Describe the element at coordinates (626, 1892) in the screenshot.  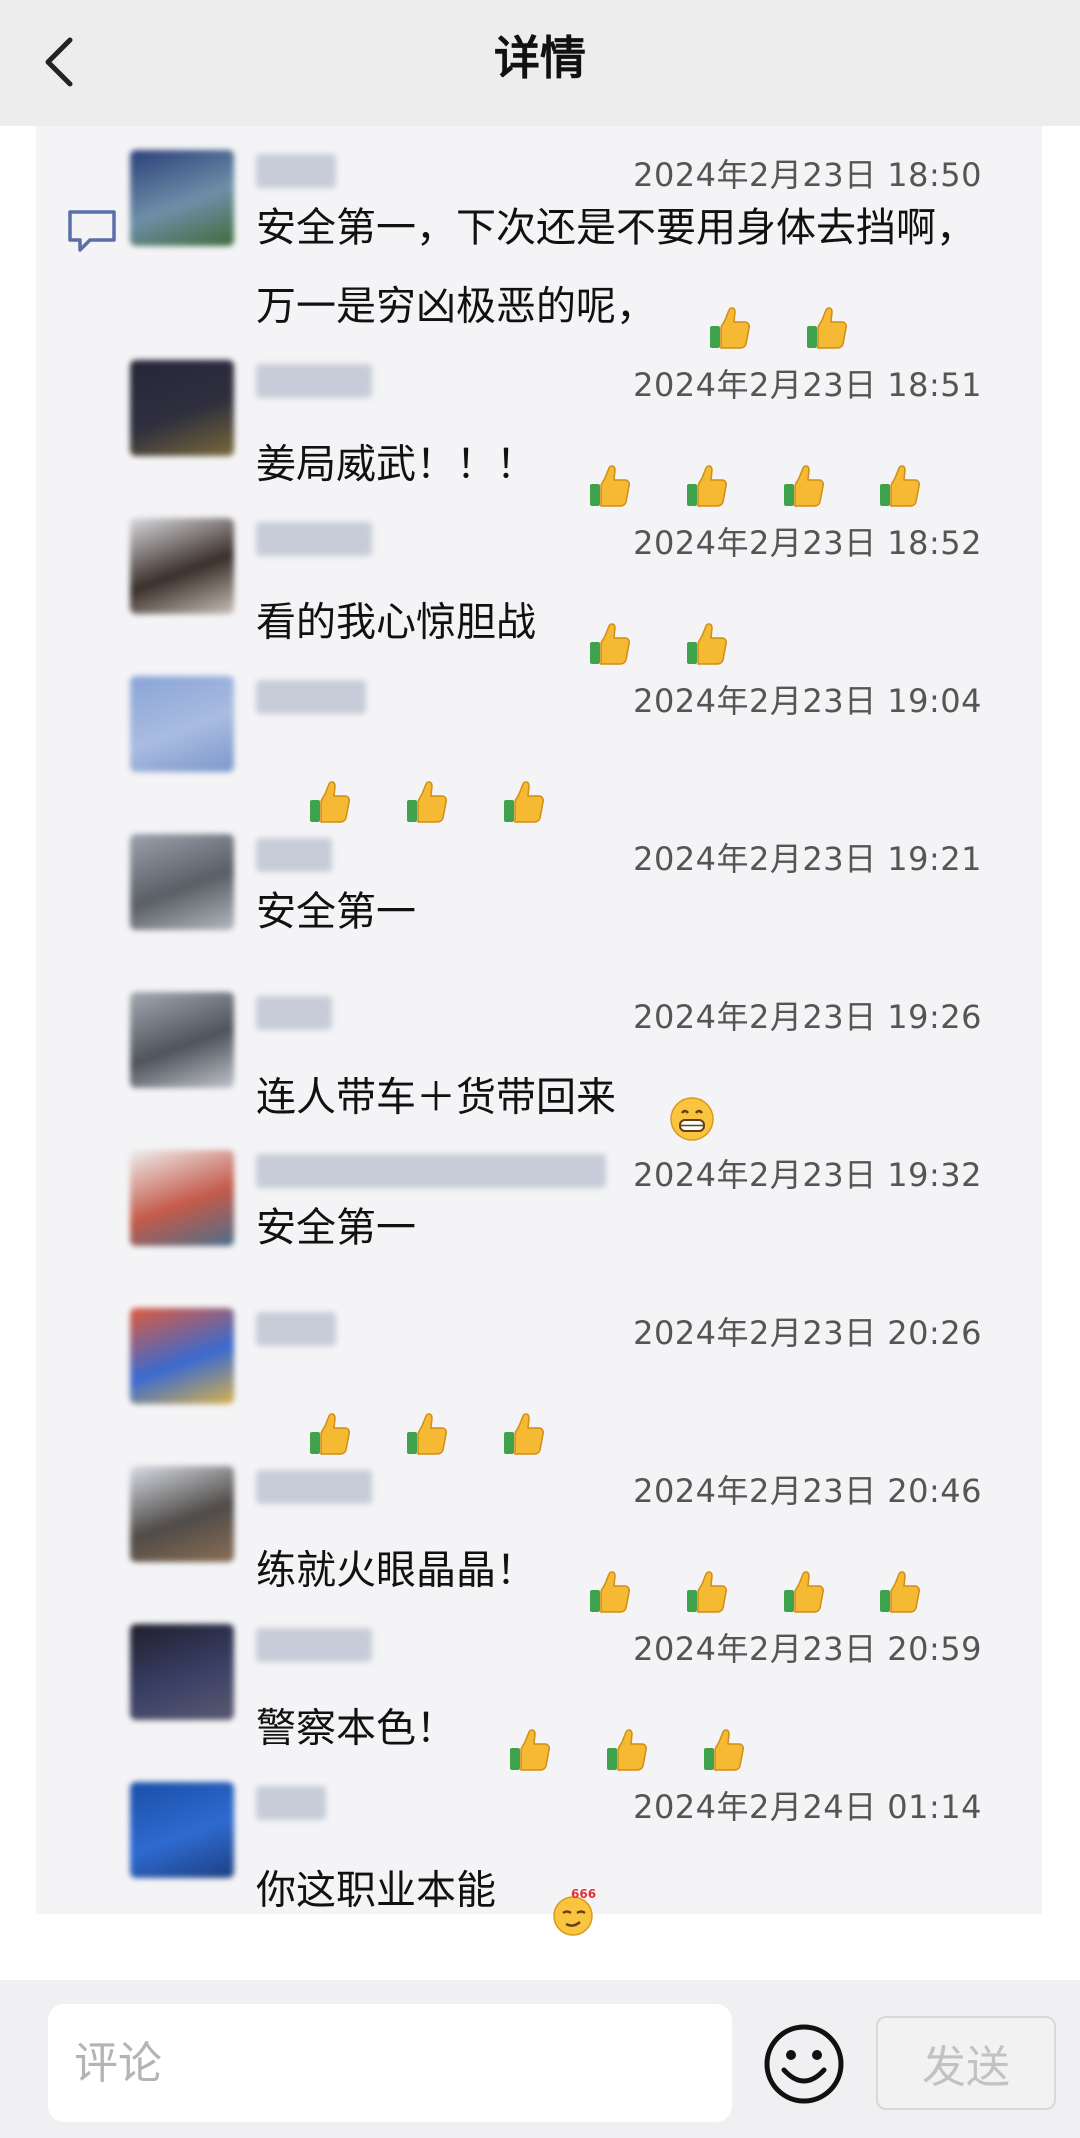
I see `comment-text: 你这职业本能 666` at that location.